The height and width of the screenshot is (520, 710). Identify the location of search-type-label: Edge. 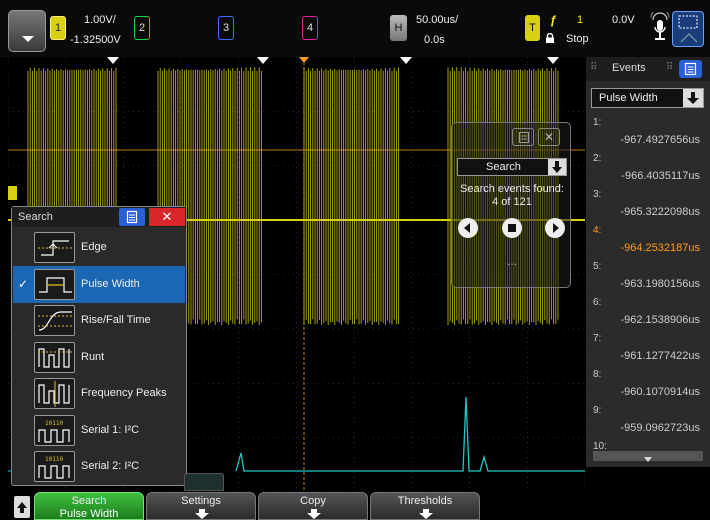
(94, 247).